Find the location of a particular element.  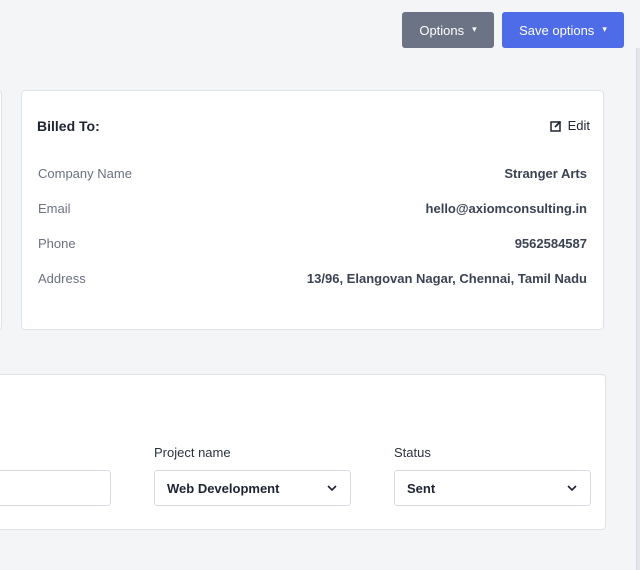

billed-from-card-edge is located at coordinates (1, 210).